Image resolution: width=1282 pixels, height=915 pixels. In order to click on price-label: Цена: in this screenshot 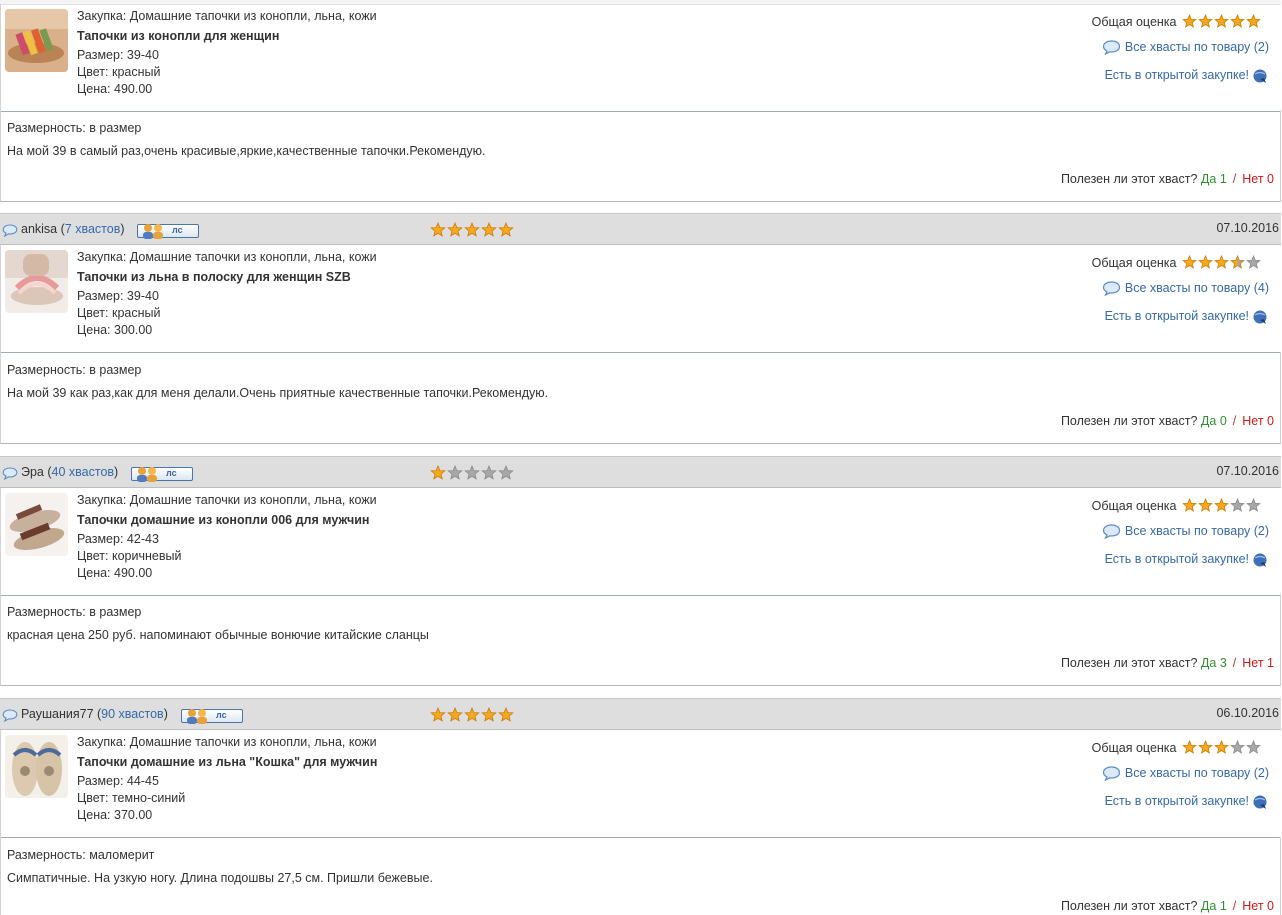, I will do `click(95, 330)`.